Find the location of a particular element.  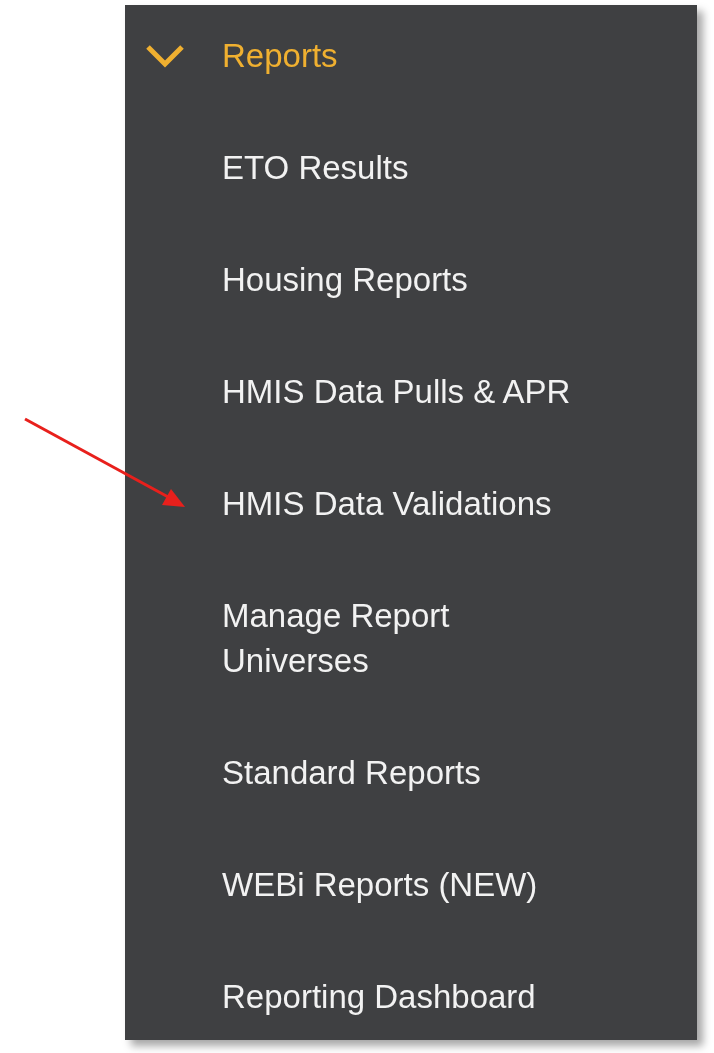

chevron-down-icon is located at coordinates (165, 55).